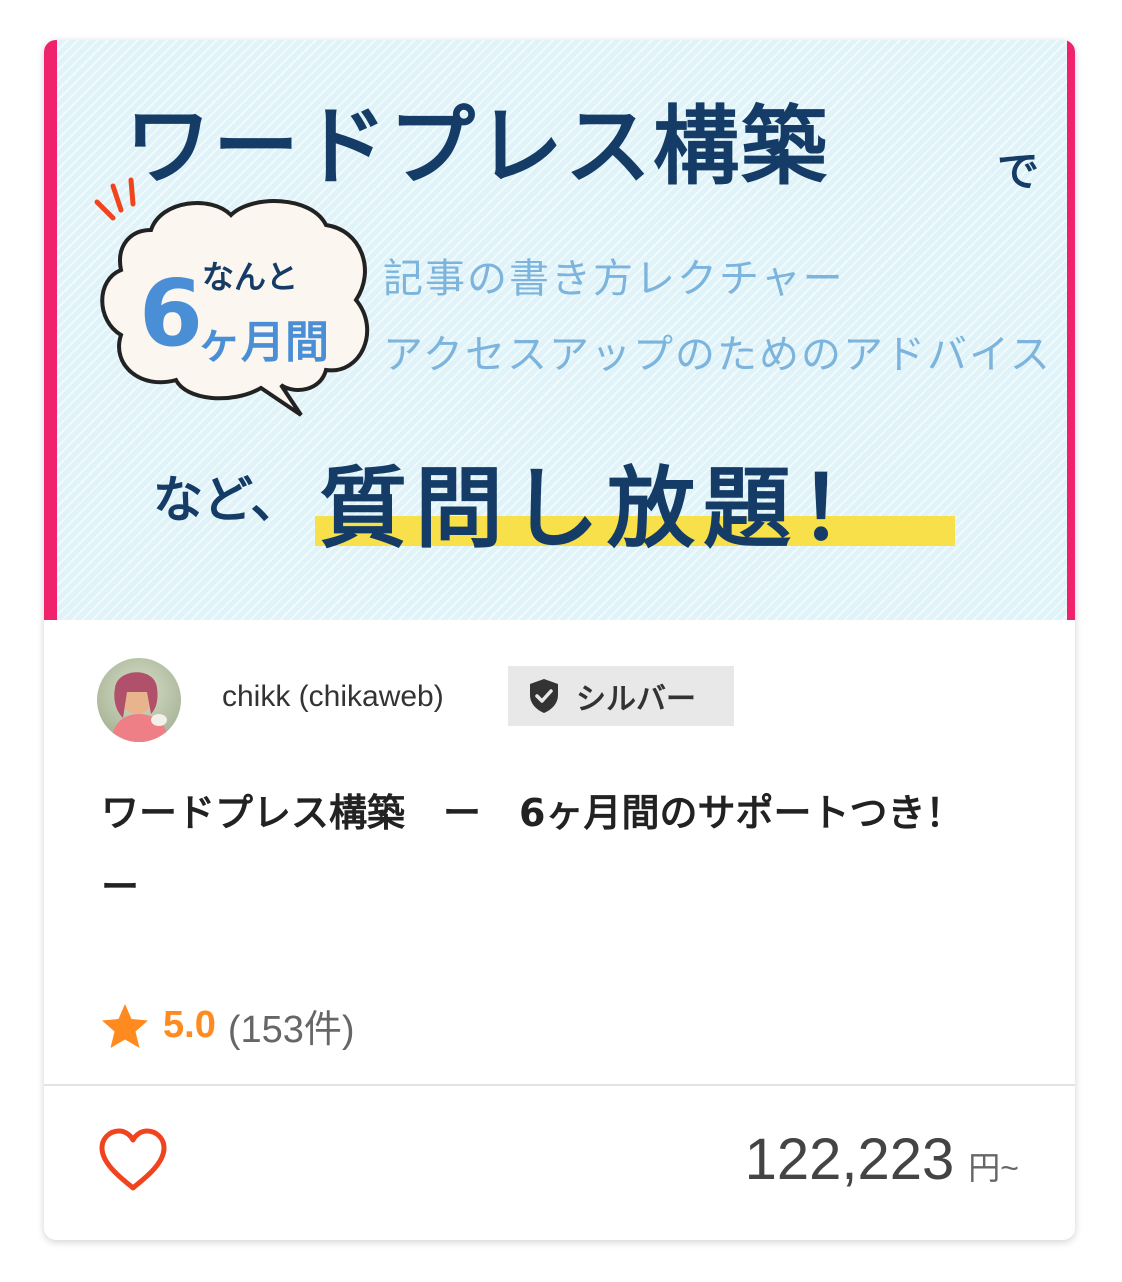 This screenshot has height=1282, width=1122. I want to click on hero-sub-line-2: アクセスアップのためのアドバイス, so click(717, 355).